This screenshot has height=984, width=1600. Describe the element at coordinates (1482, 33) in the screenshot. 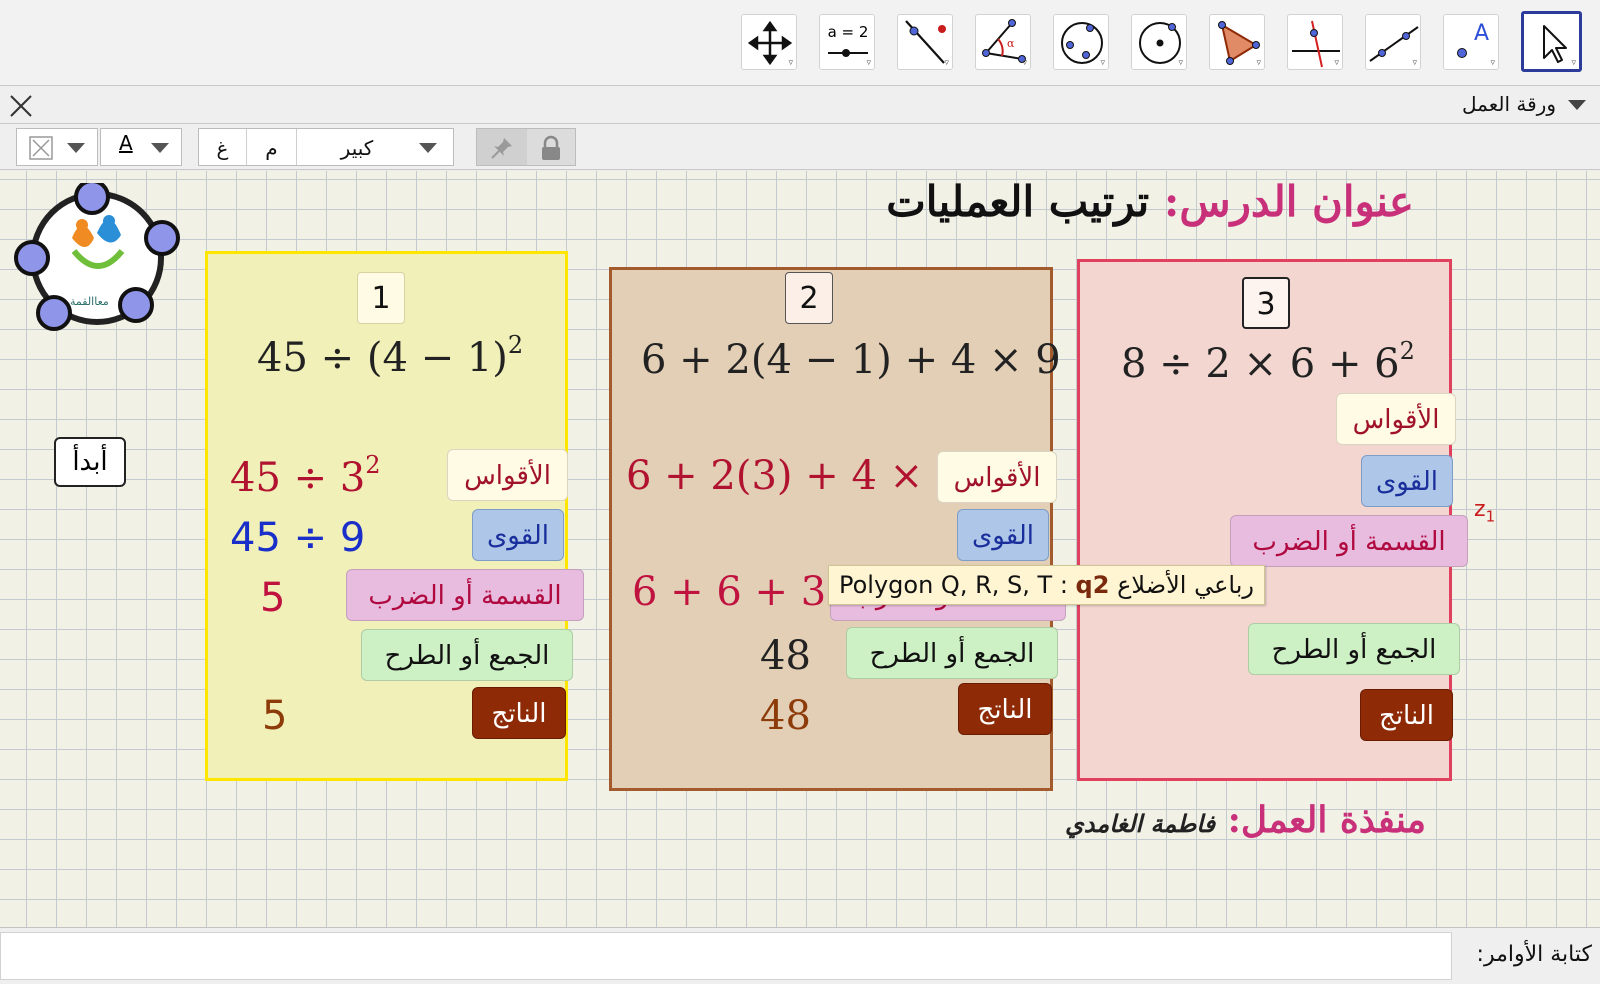

I see `point-tool-label: A` at that location.